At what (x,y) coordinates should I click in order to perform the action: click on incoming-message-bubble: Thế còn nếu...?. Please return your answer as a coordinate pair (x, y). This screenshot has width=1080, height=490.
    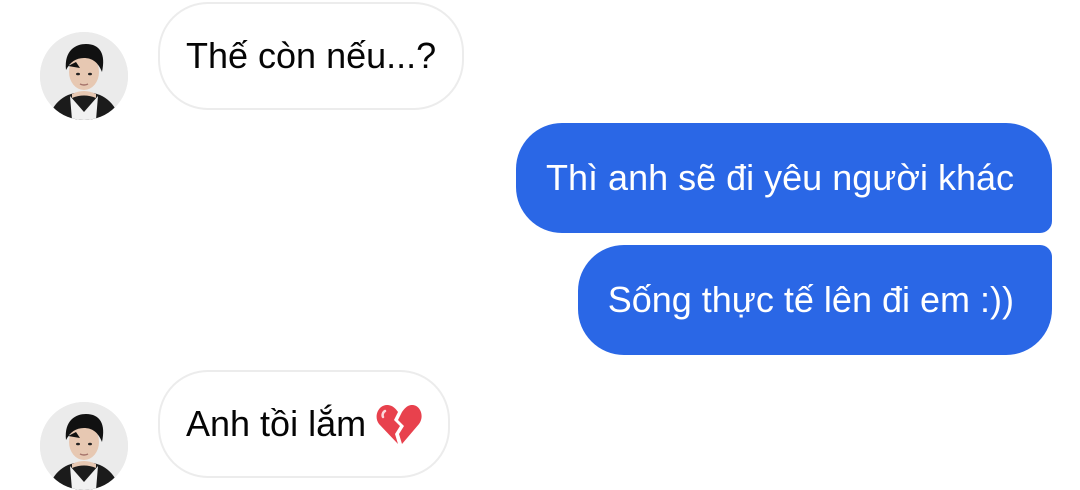
    Looking at the image, I should click on (311, 56).